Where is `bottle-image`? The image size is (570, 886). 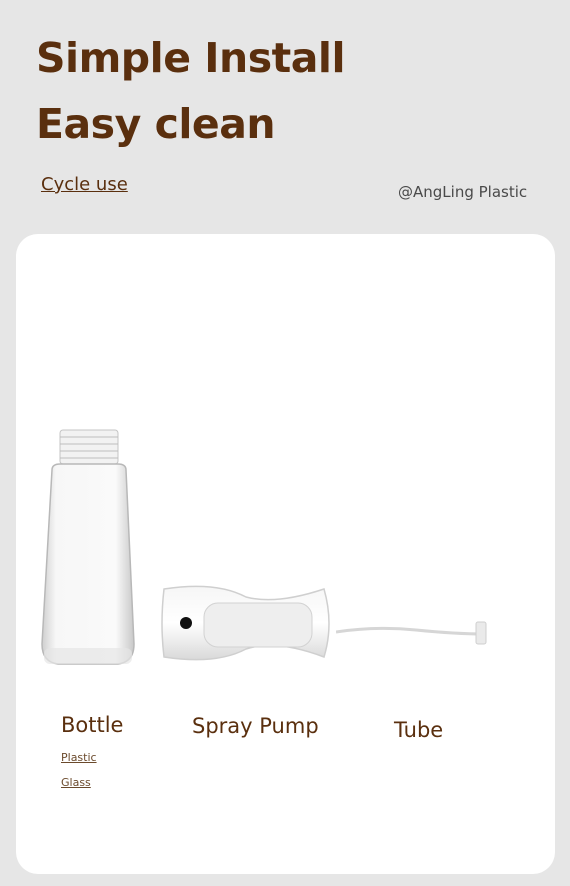 bottle-image is located at coordinates (88, 547).